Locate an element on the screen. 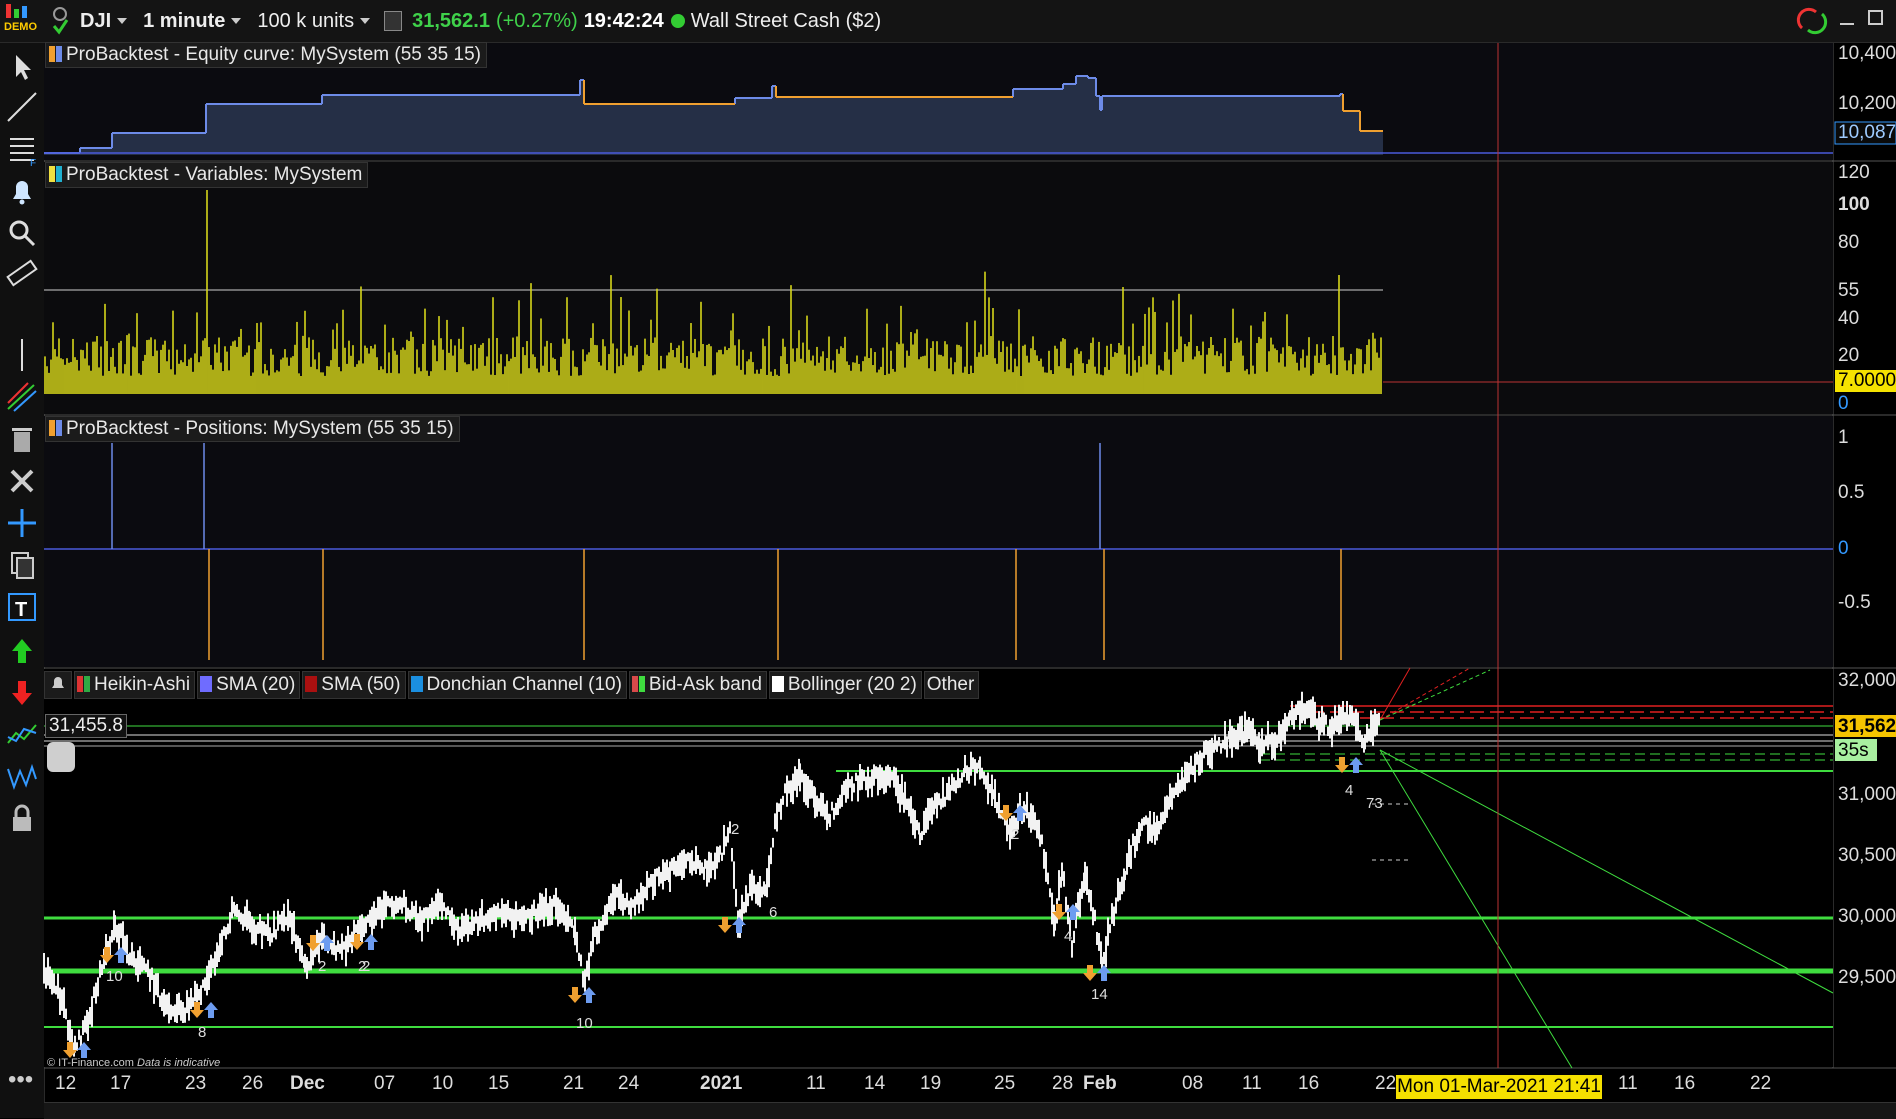 The width and height of the screenshot is (1896, 1119). order-label: 8 is located at coordinates (202, 1032).